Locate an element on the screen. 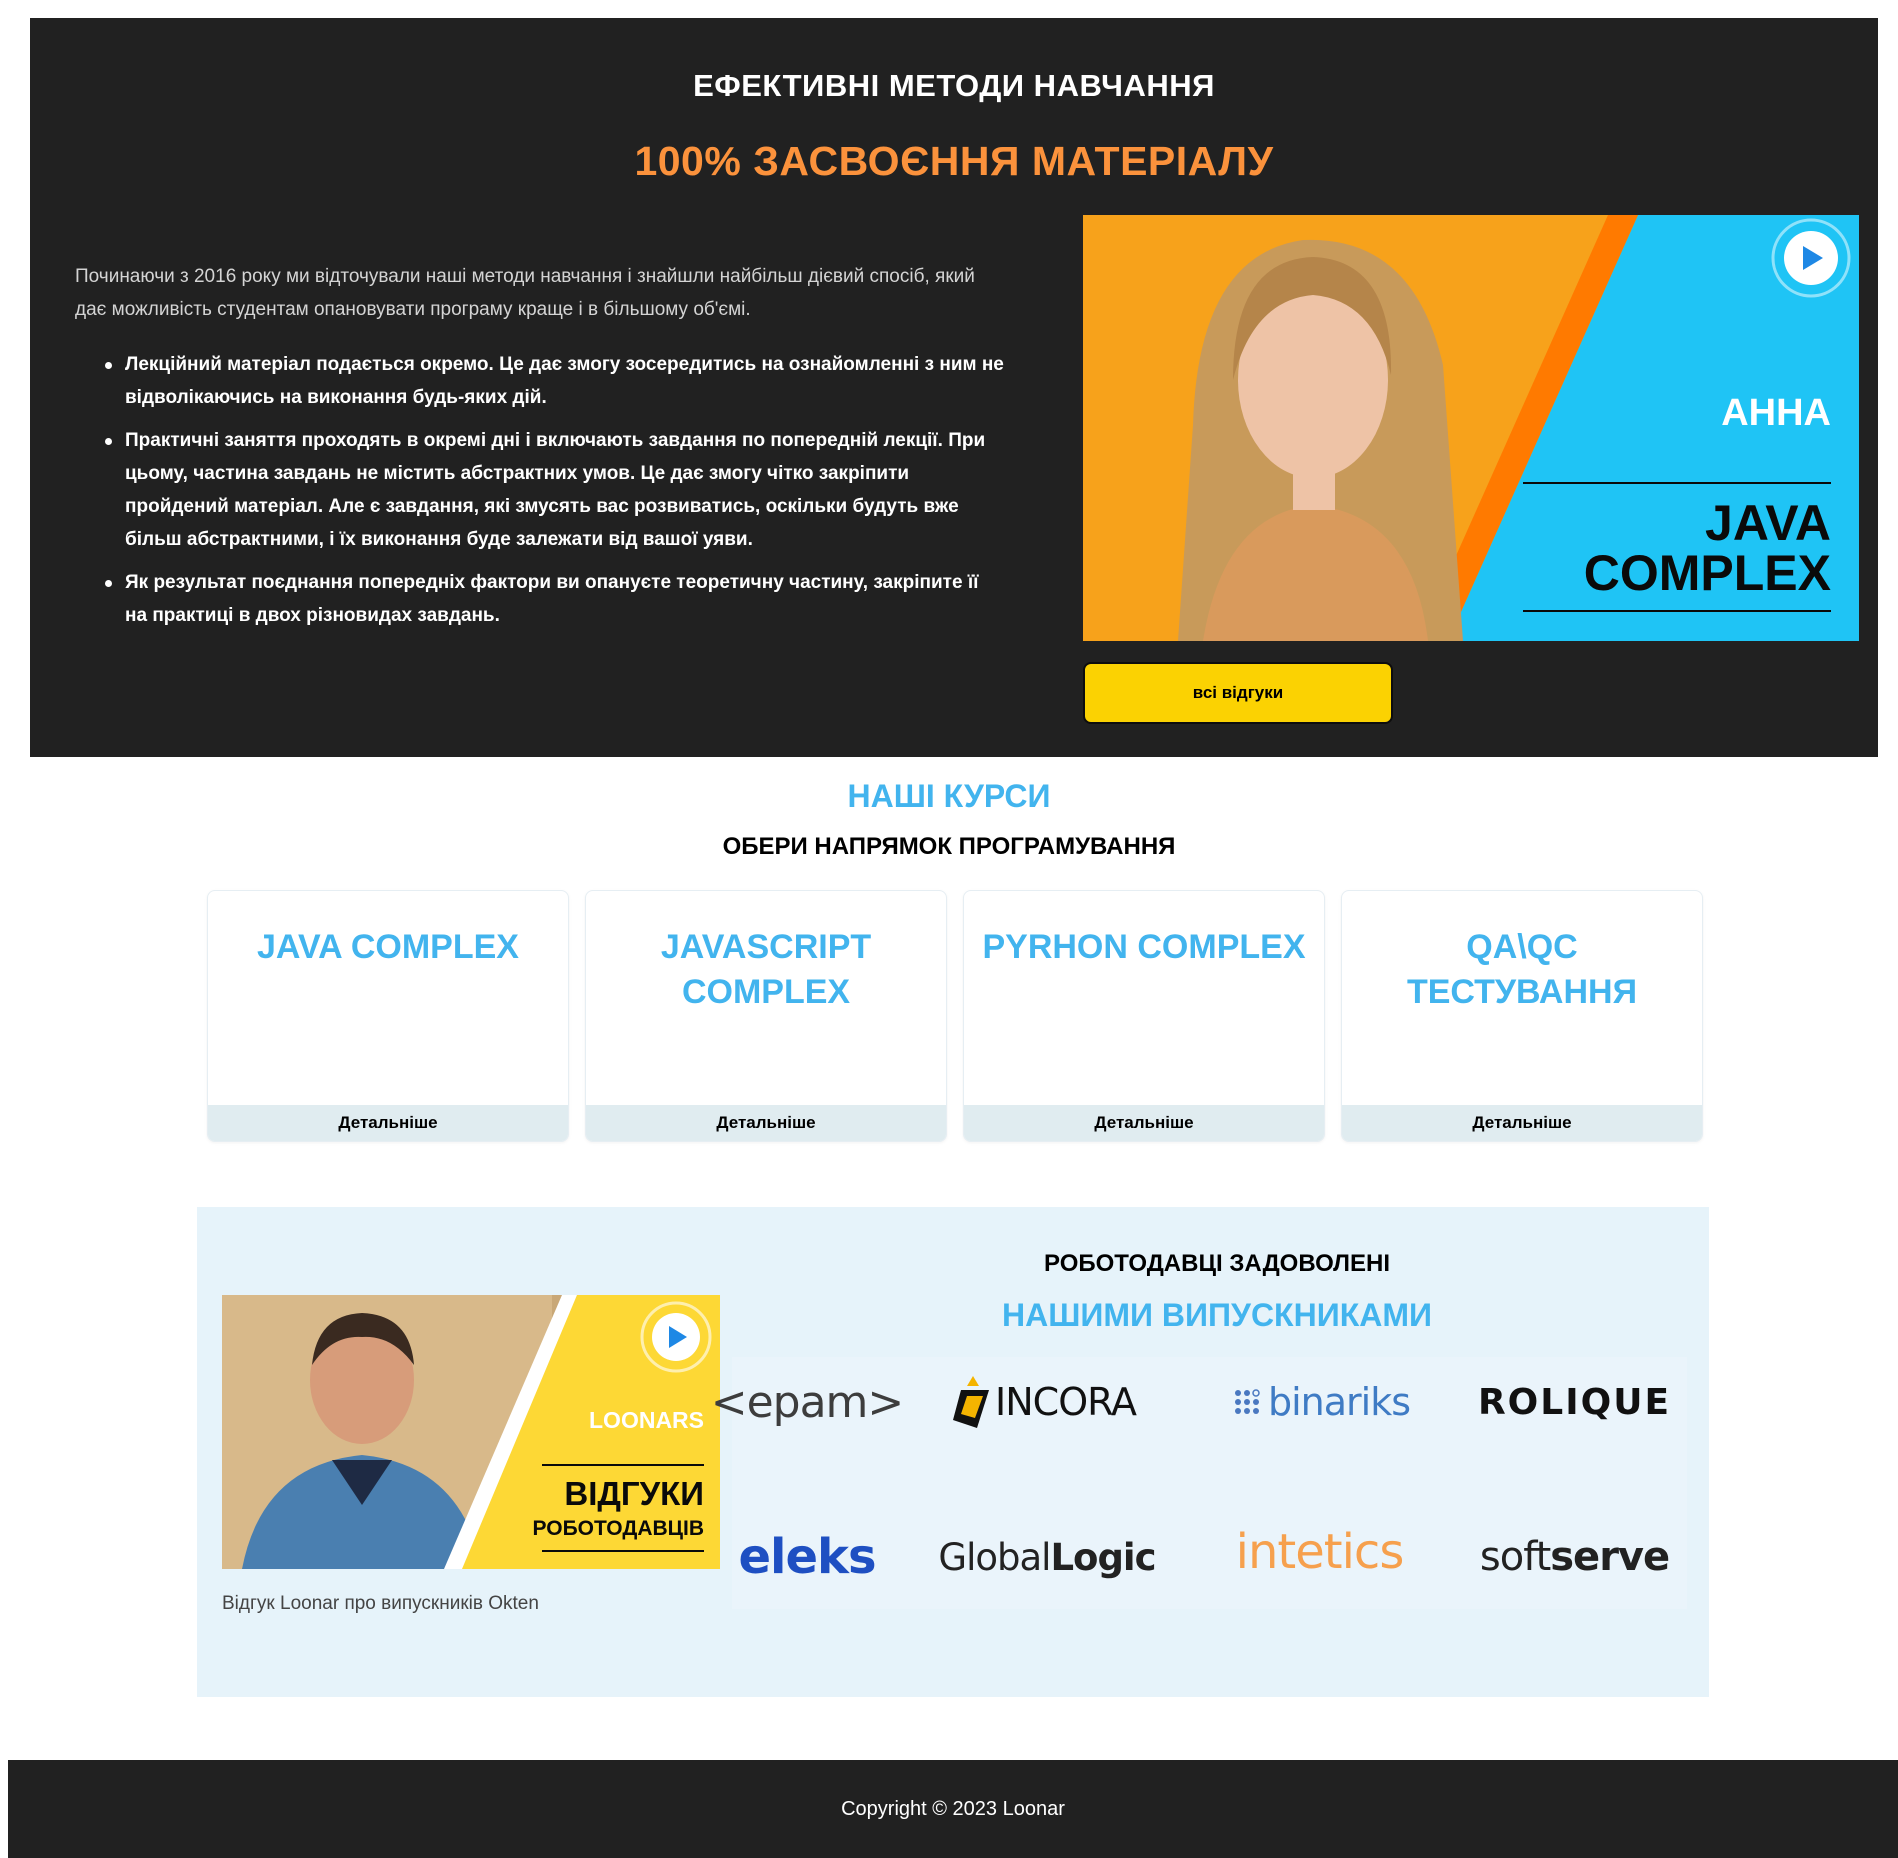 The image size is (1898, 1858). employers-title: РОБОТОДАВЦІ ЗАДОВОЛЕНІ is located at coordinates (1217, 1263).